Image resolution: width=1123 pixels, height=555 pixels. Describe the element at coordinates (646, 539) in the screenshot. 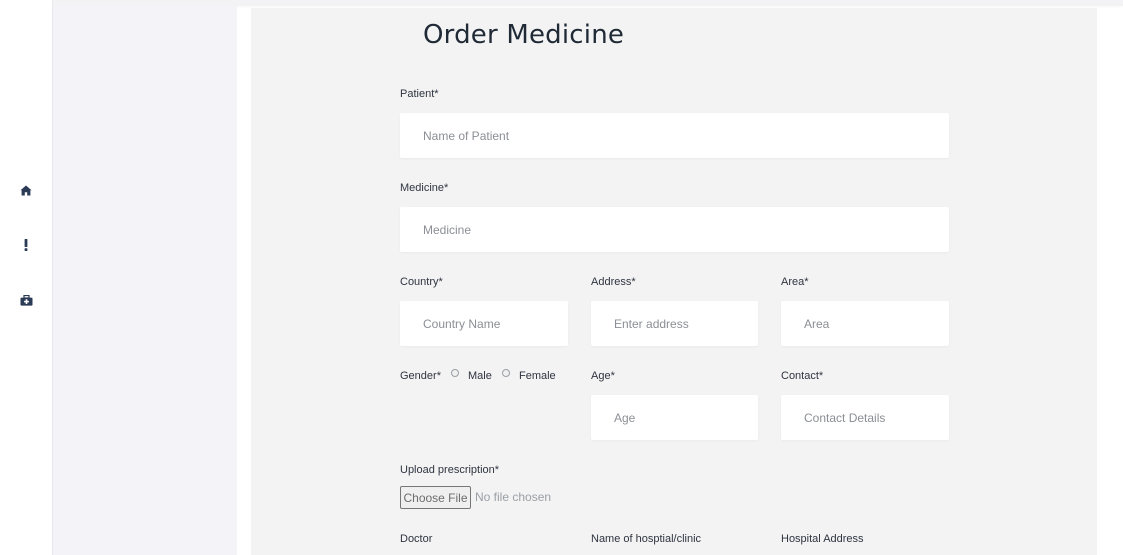

I see `hospital-name-label: Name of hosptial/clinic` at that location.